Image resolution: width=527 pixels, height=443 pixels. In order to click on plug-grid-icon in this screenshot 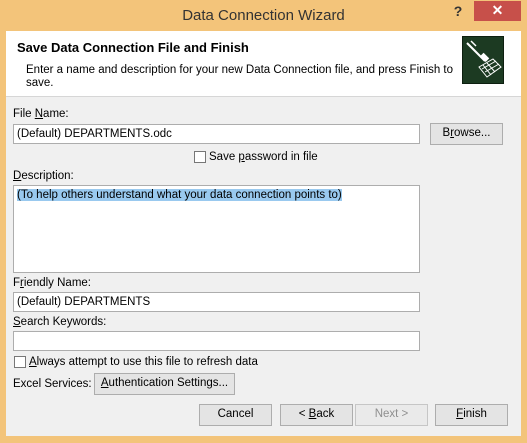, I will do `click(484, 59)`.